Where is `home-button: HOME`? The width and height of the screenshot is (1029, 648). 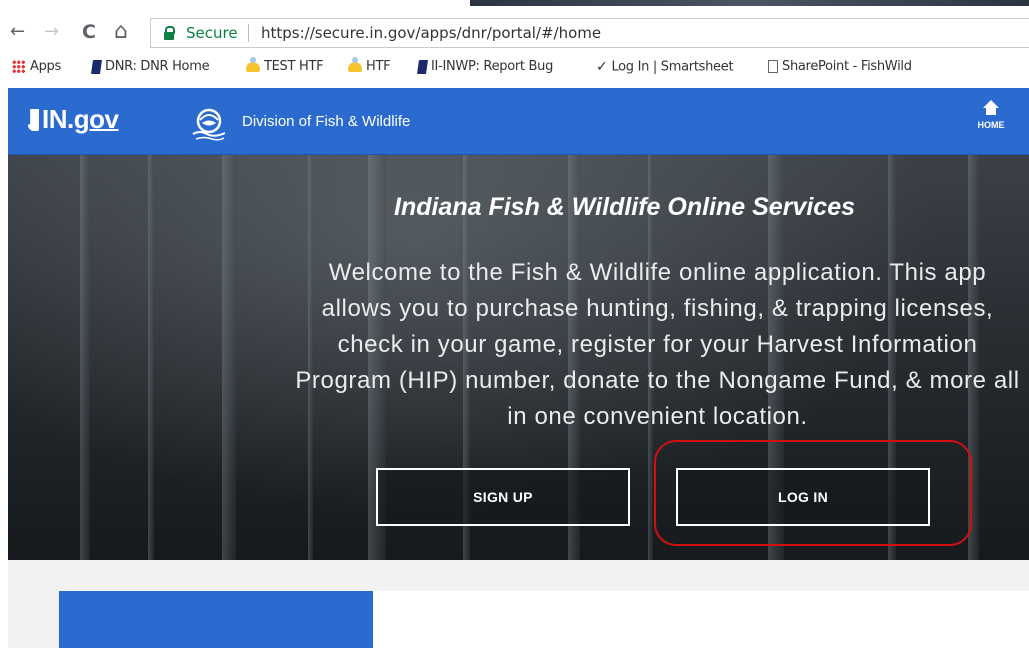
home-button: HOME is located at coordinates (991, 115).